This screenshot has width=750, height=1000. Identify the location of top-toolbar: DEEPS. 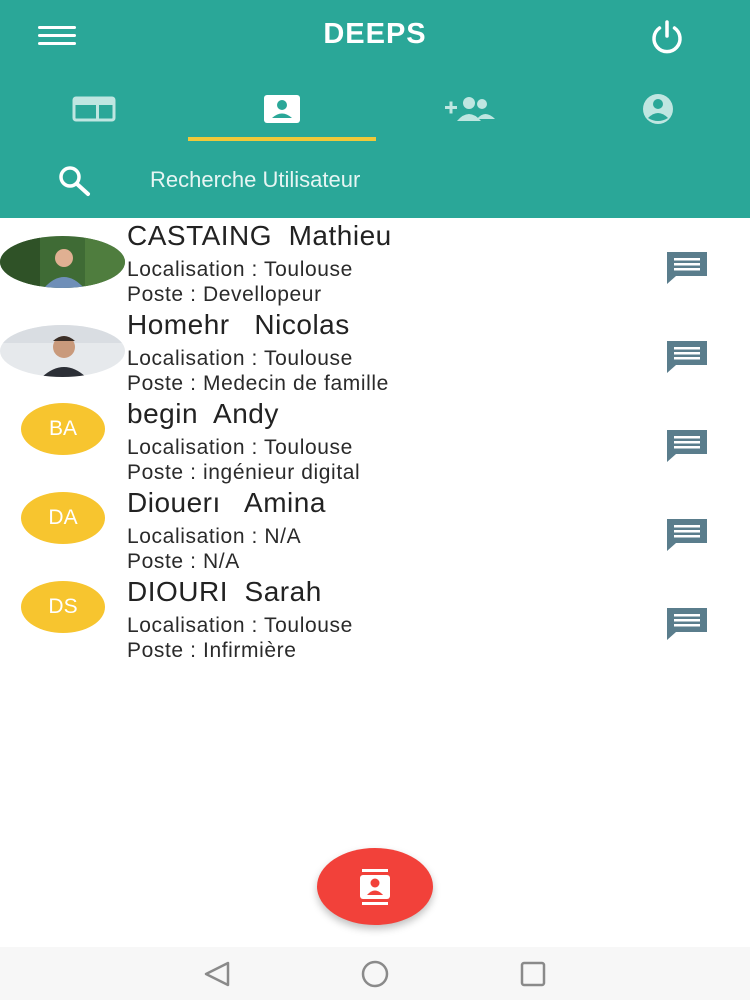
(375, 37).